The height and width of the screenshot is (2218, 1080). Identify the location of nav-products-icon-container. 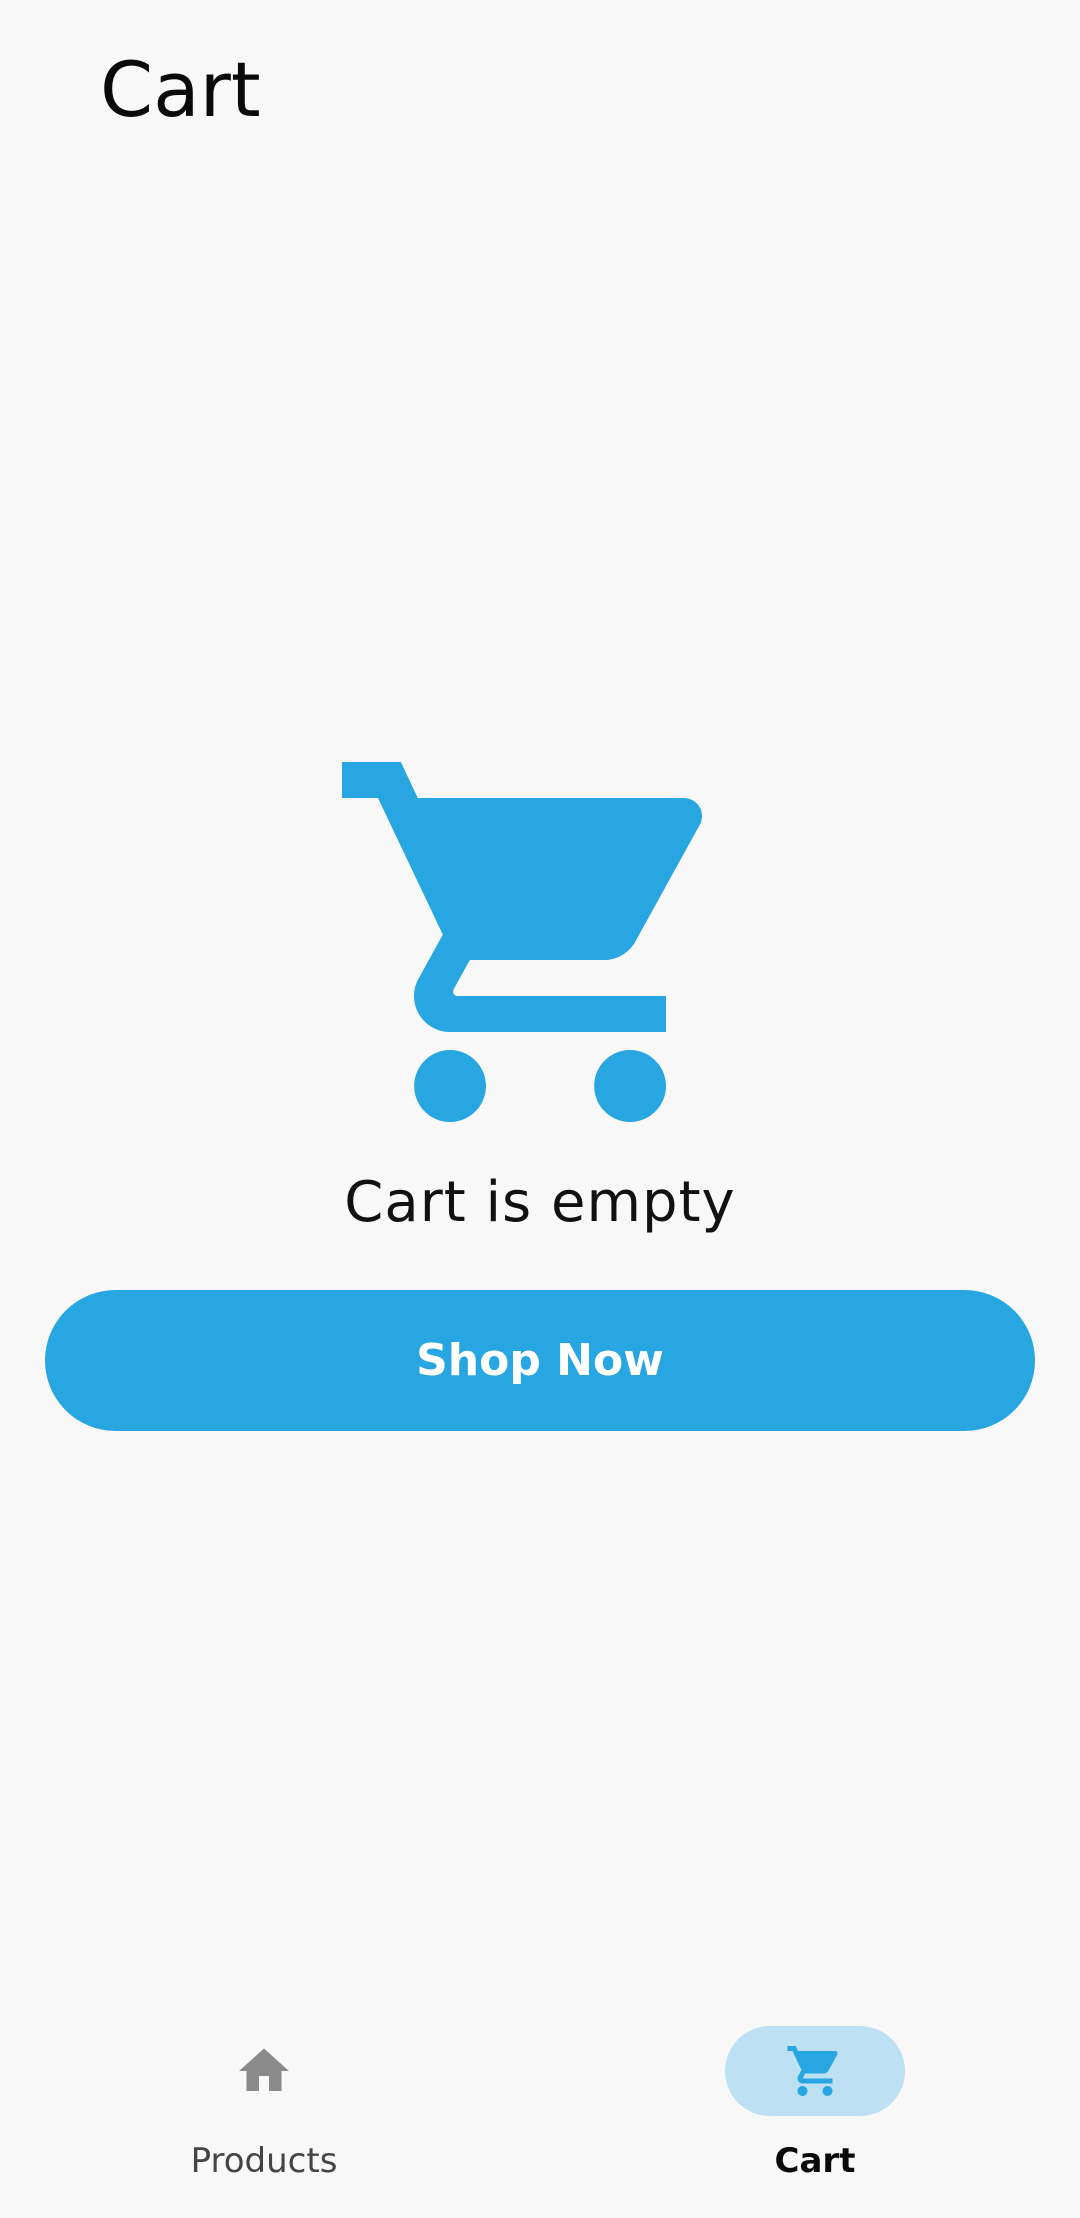
(264, 2071).